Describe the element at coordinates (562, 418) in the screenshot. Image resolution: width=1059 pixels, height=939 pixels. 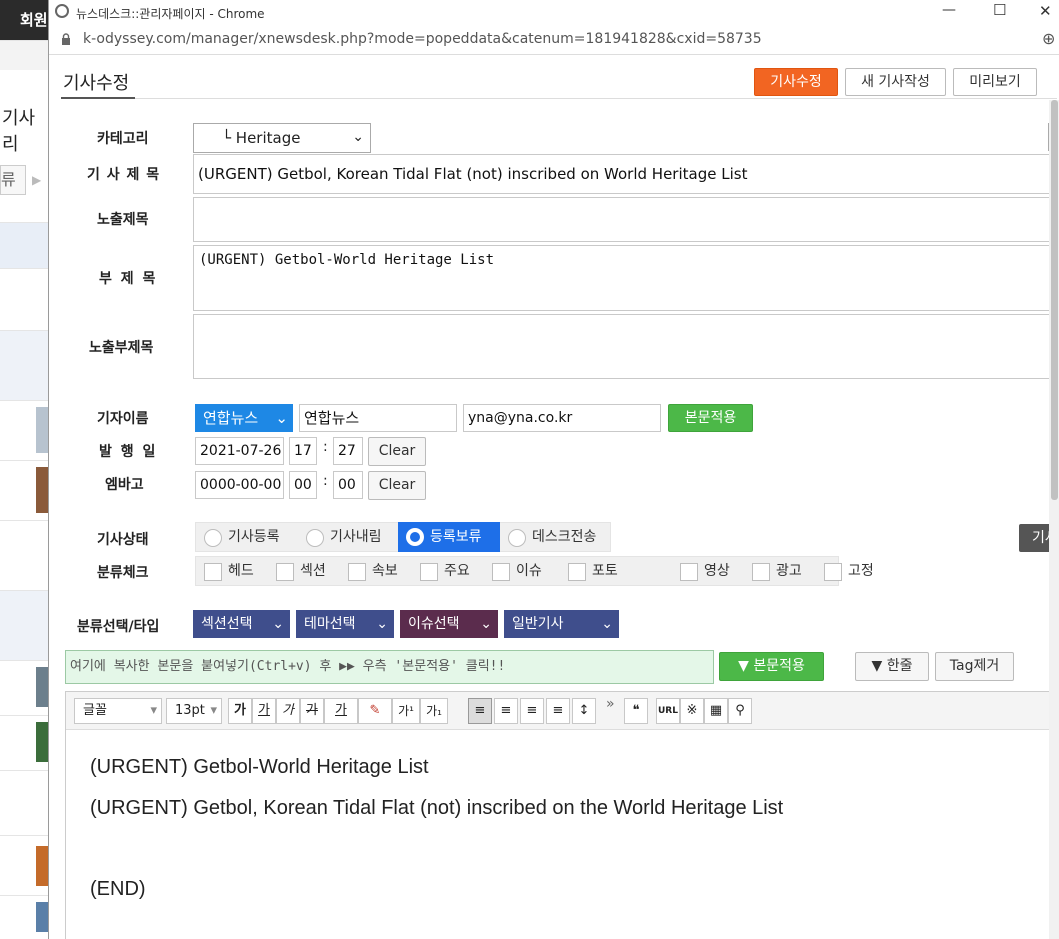
I see `reporter-email-input: yna@yna.co.kr` at that location.